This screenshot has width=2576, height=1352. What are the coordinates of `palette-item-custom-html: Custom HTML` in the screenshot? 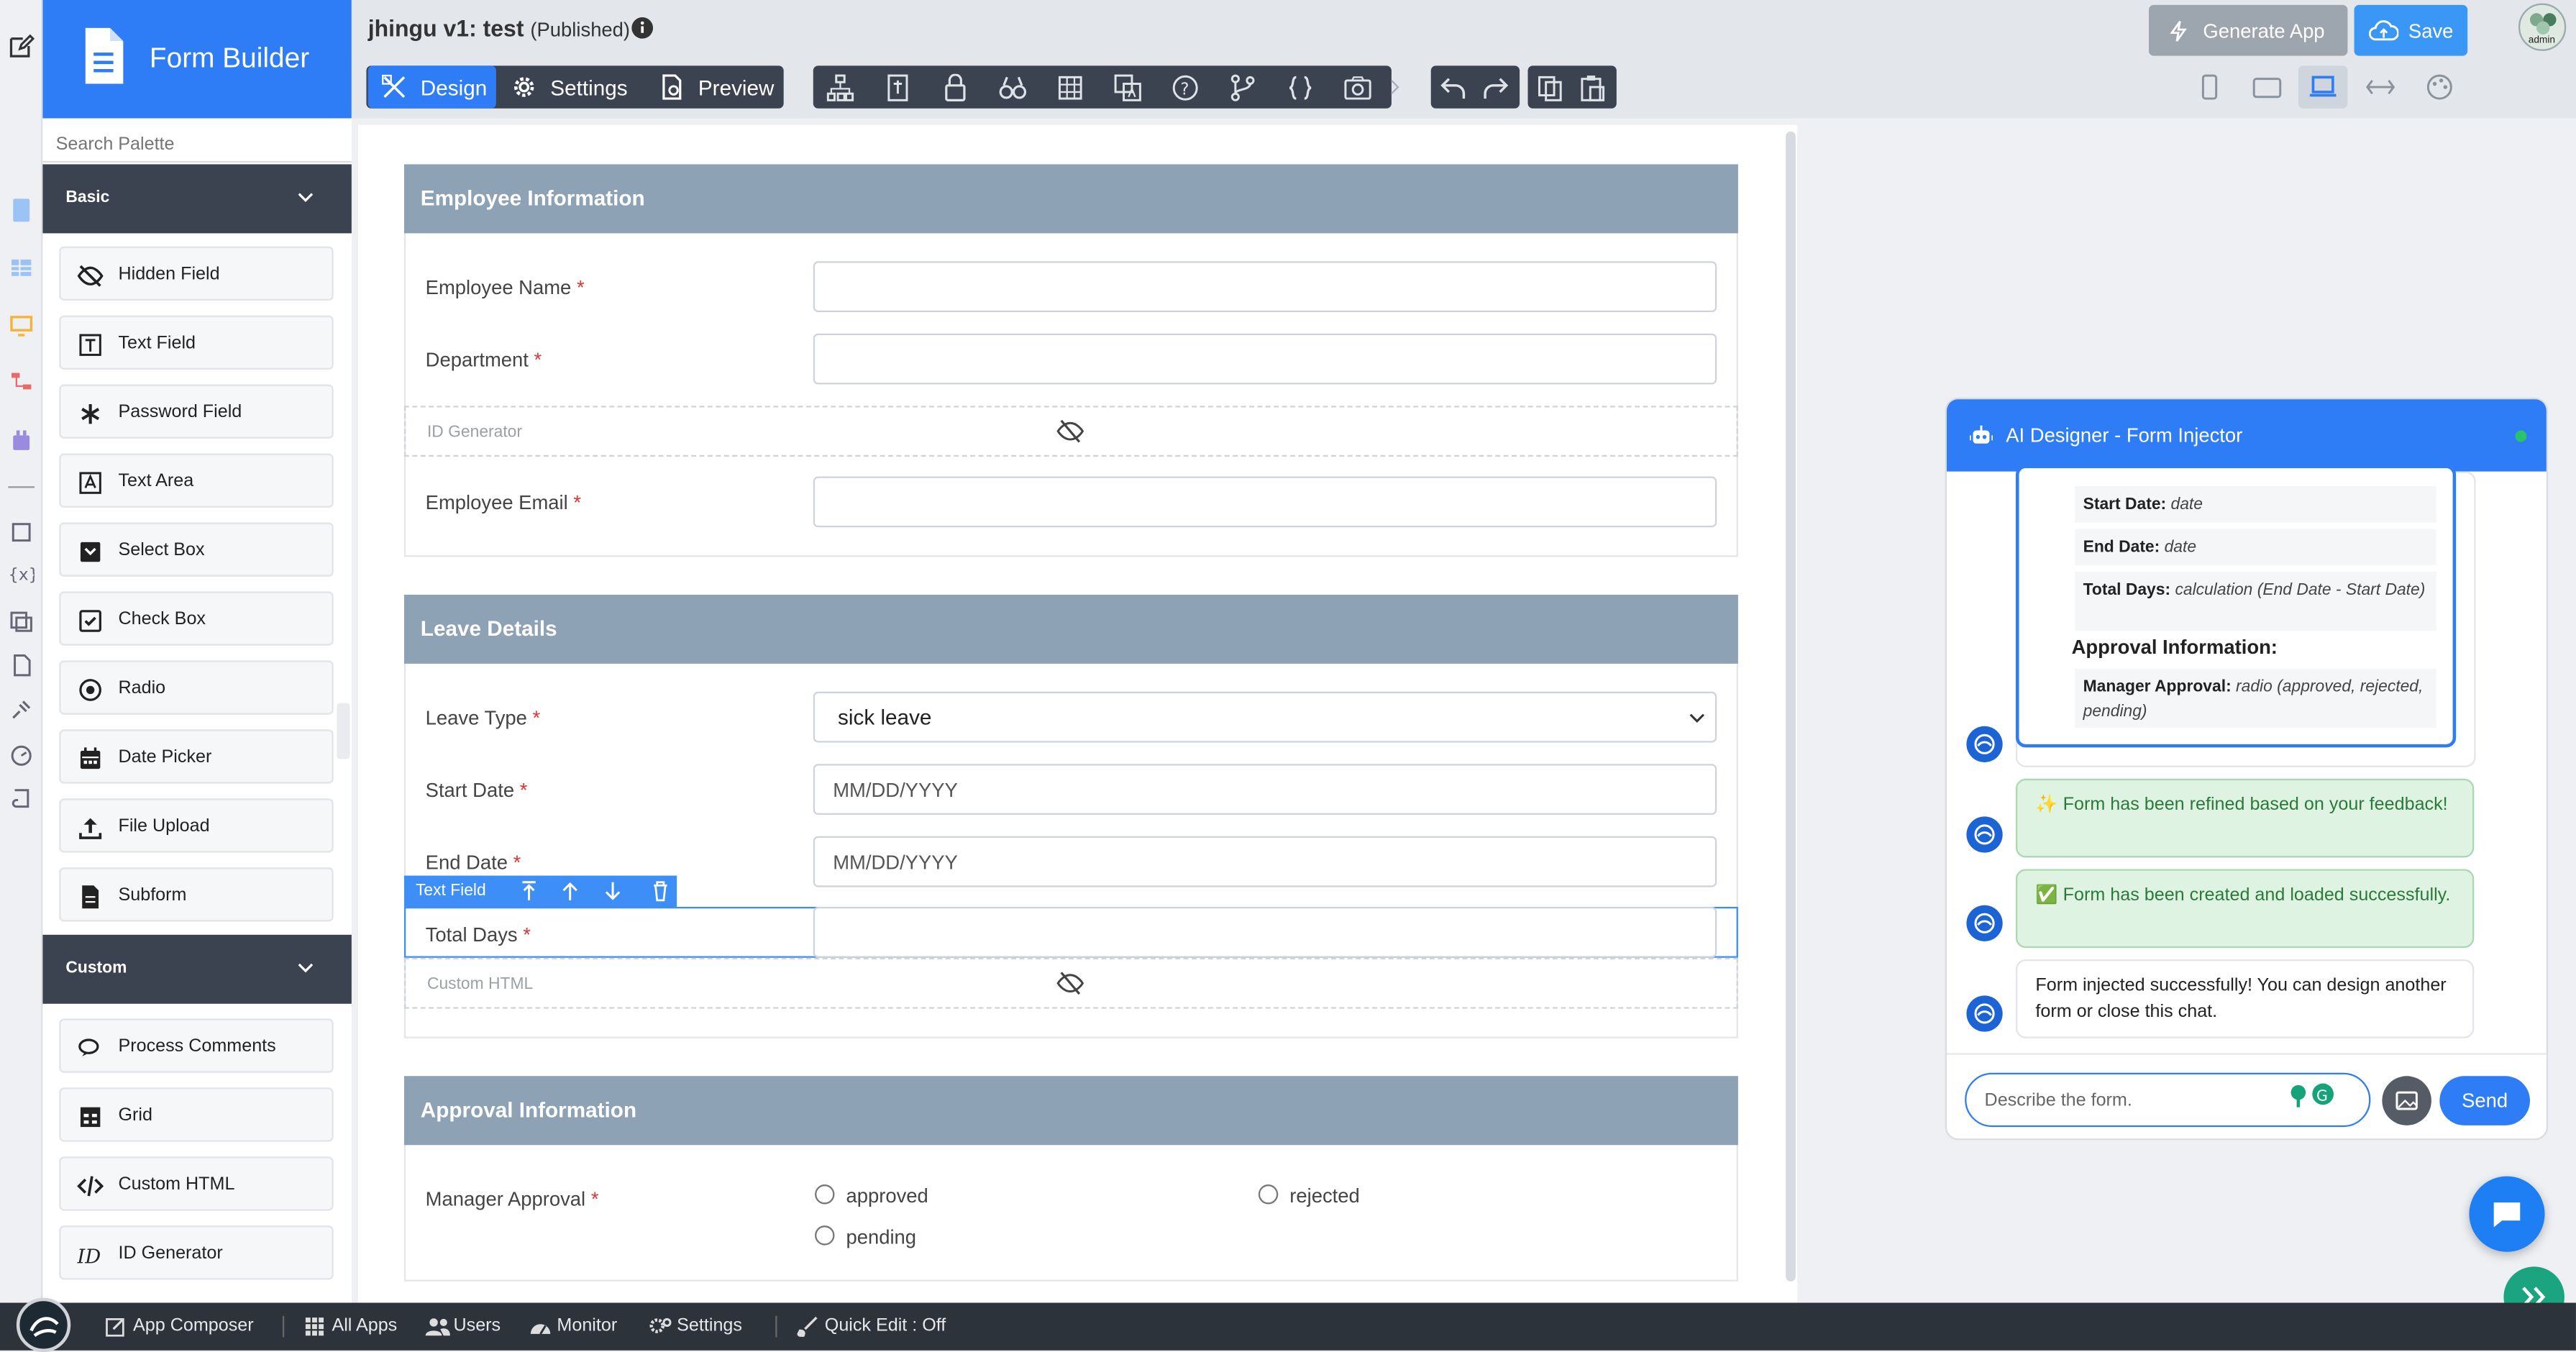 It's located at (196, 1184).